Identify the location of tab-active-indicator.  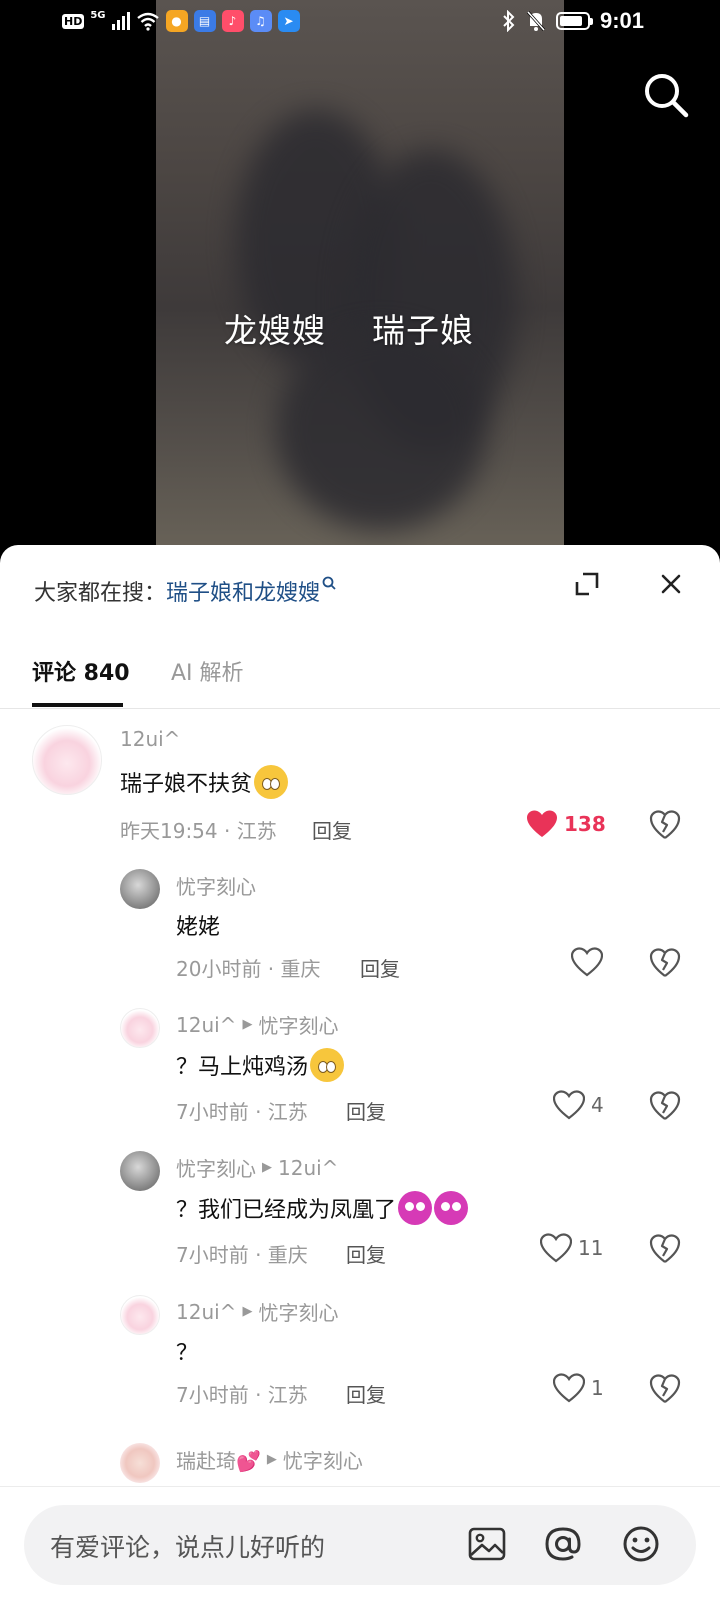
(77, 705).